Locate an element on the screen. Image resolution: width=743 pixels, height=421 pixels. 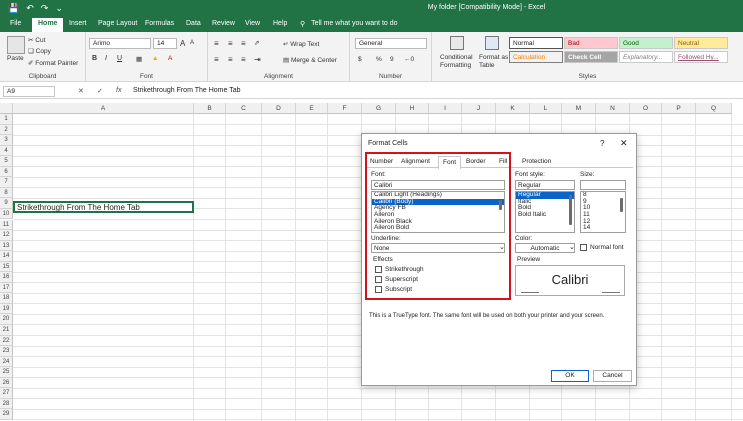
row-header-24: 24 is located at coordinates (6, 362).